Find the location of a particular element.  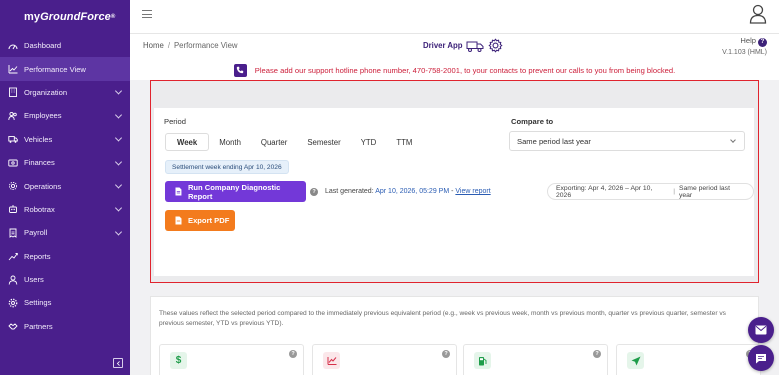

fuel-icon is located at coordinates (482, 360).